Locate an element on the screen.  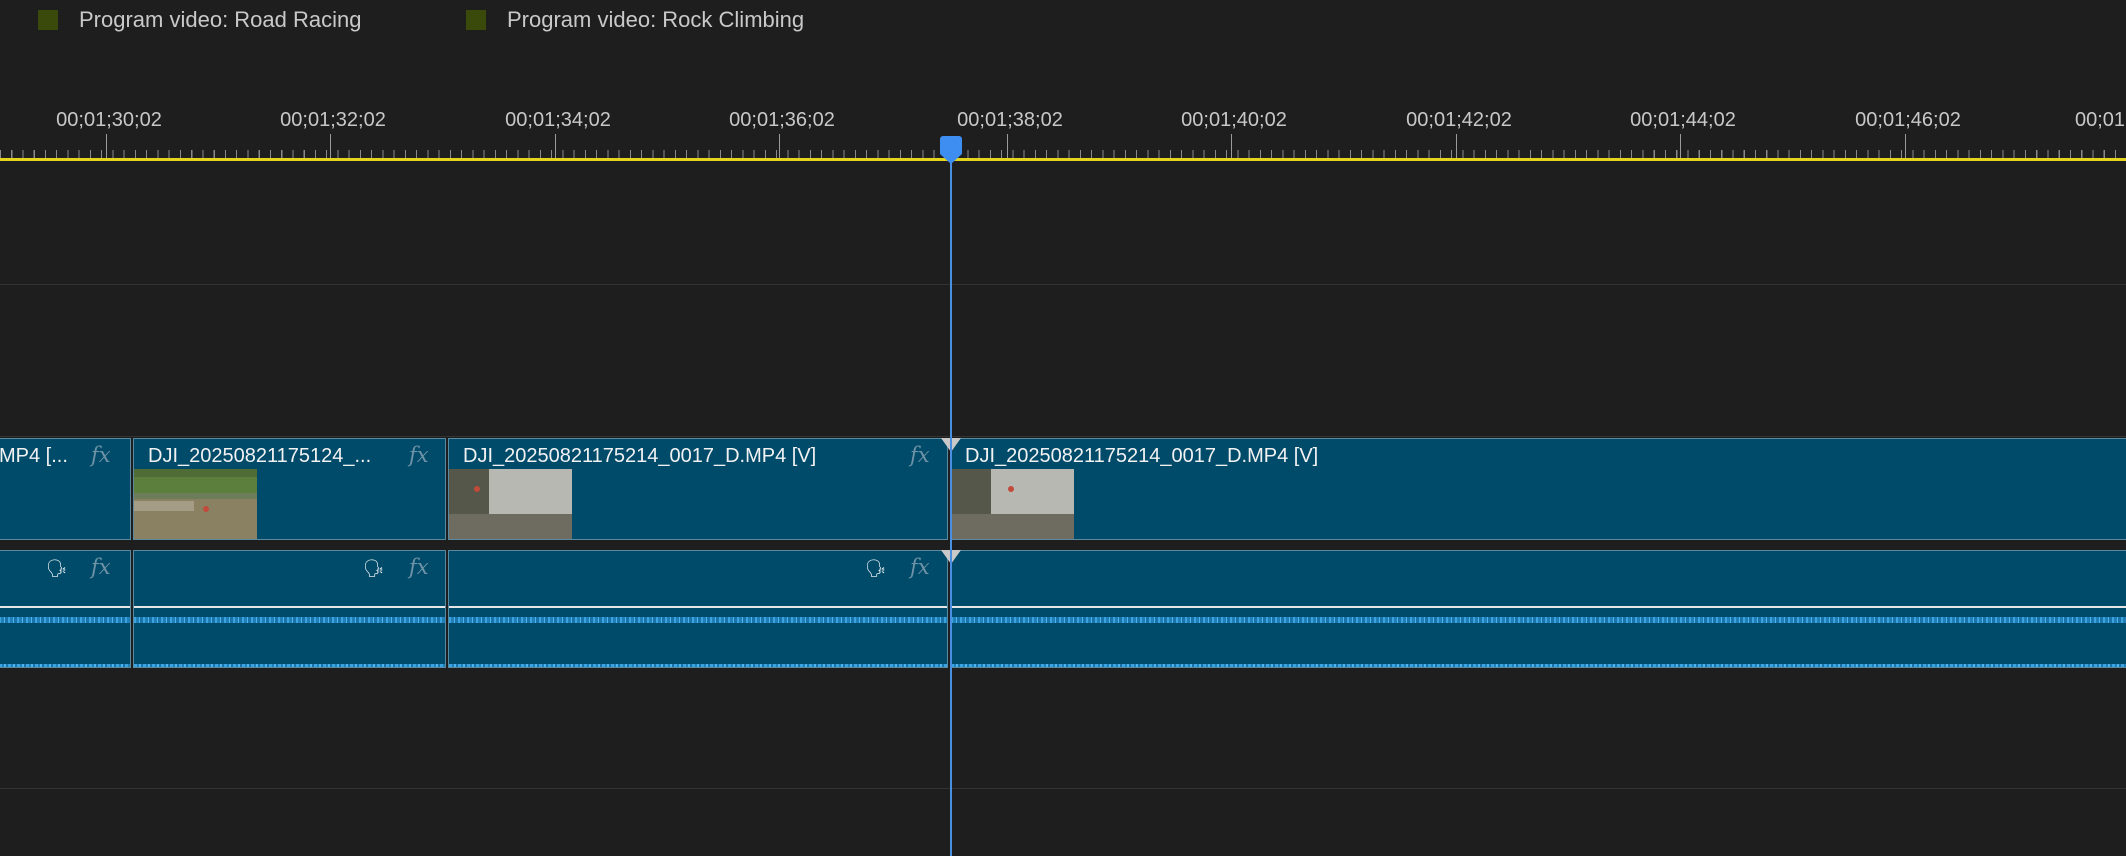
timecode-label: 00;01;34;02 is located at coordinates (558, 120).